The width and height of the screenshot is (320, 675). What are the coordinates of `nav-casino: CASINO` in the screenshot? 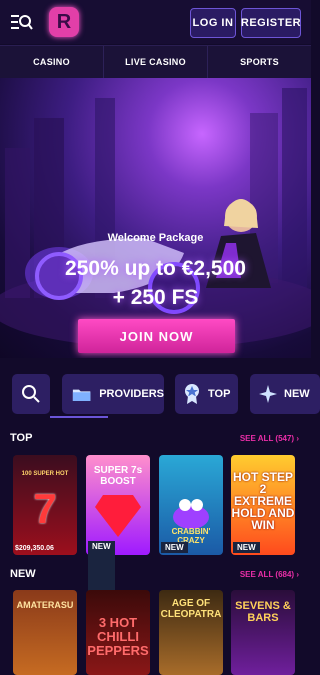 It's located at (52, 62).